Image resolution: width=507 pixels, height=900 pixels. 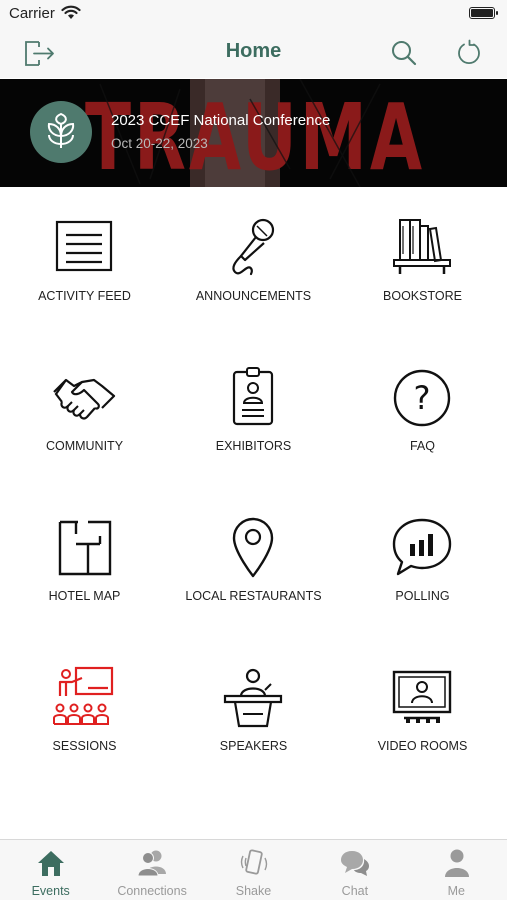 I want to click on tab-events: Events, so click(x=50, y=870).